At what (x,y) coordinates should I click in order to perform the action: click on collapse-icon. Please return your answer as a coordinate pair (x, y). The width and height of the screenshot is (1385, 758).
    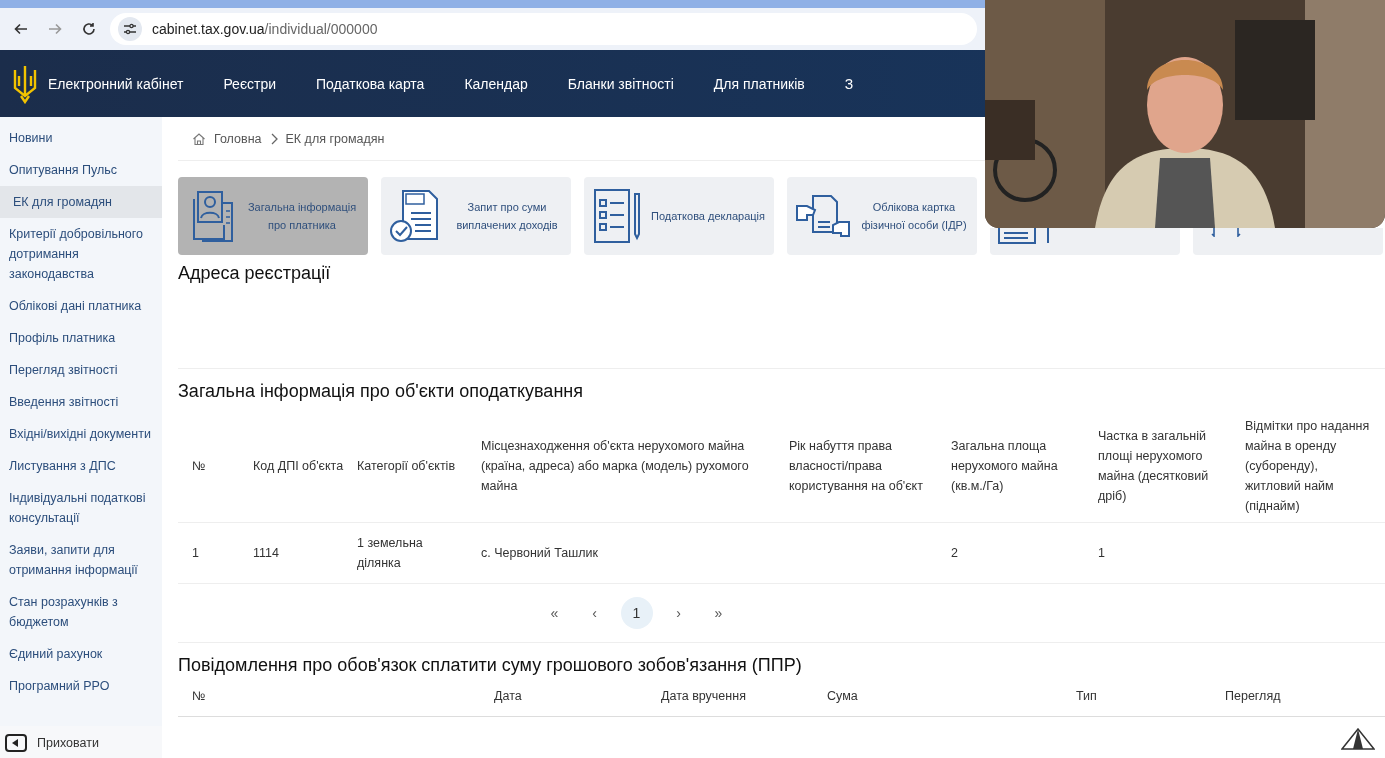
    Looking at the image, I should click on (16, 743).